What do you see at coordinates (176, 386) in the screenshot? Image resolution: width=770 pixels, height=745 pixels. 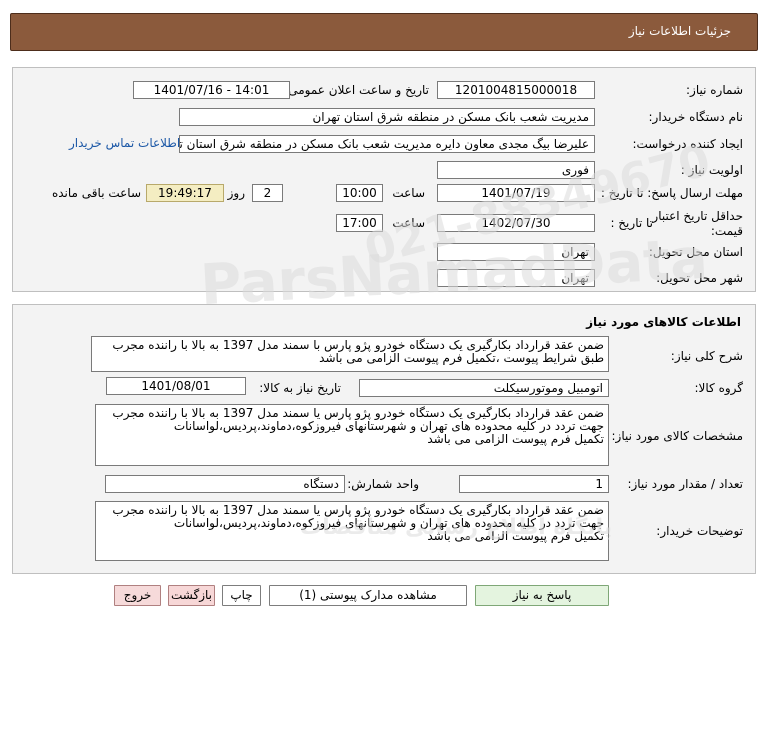 I see `need-date-field: 1401/08/01` at bounding box center [176, 386].